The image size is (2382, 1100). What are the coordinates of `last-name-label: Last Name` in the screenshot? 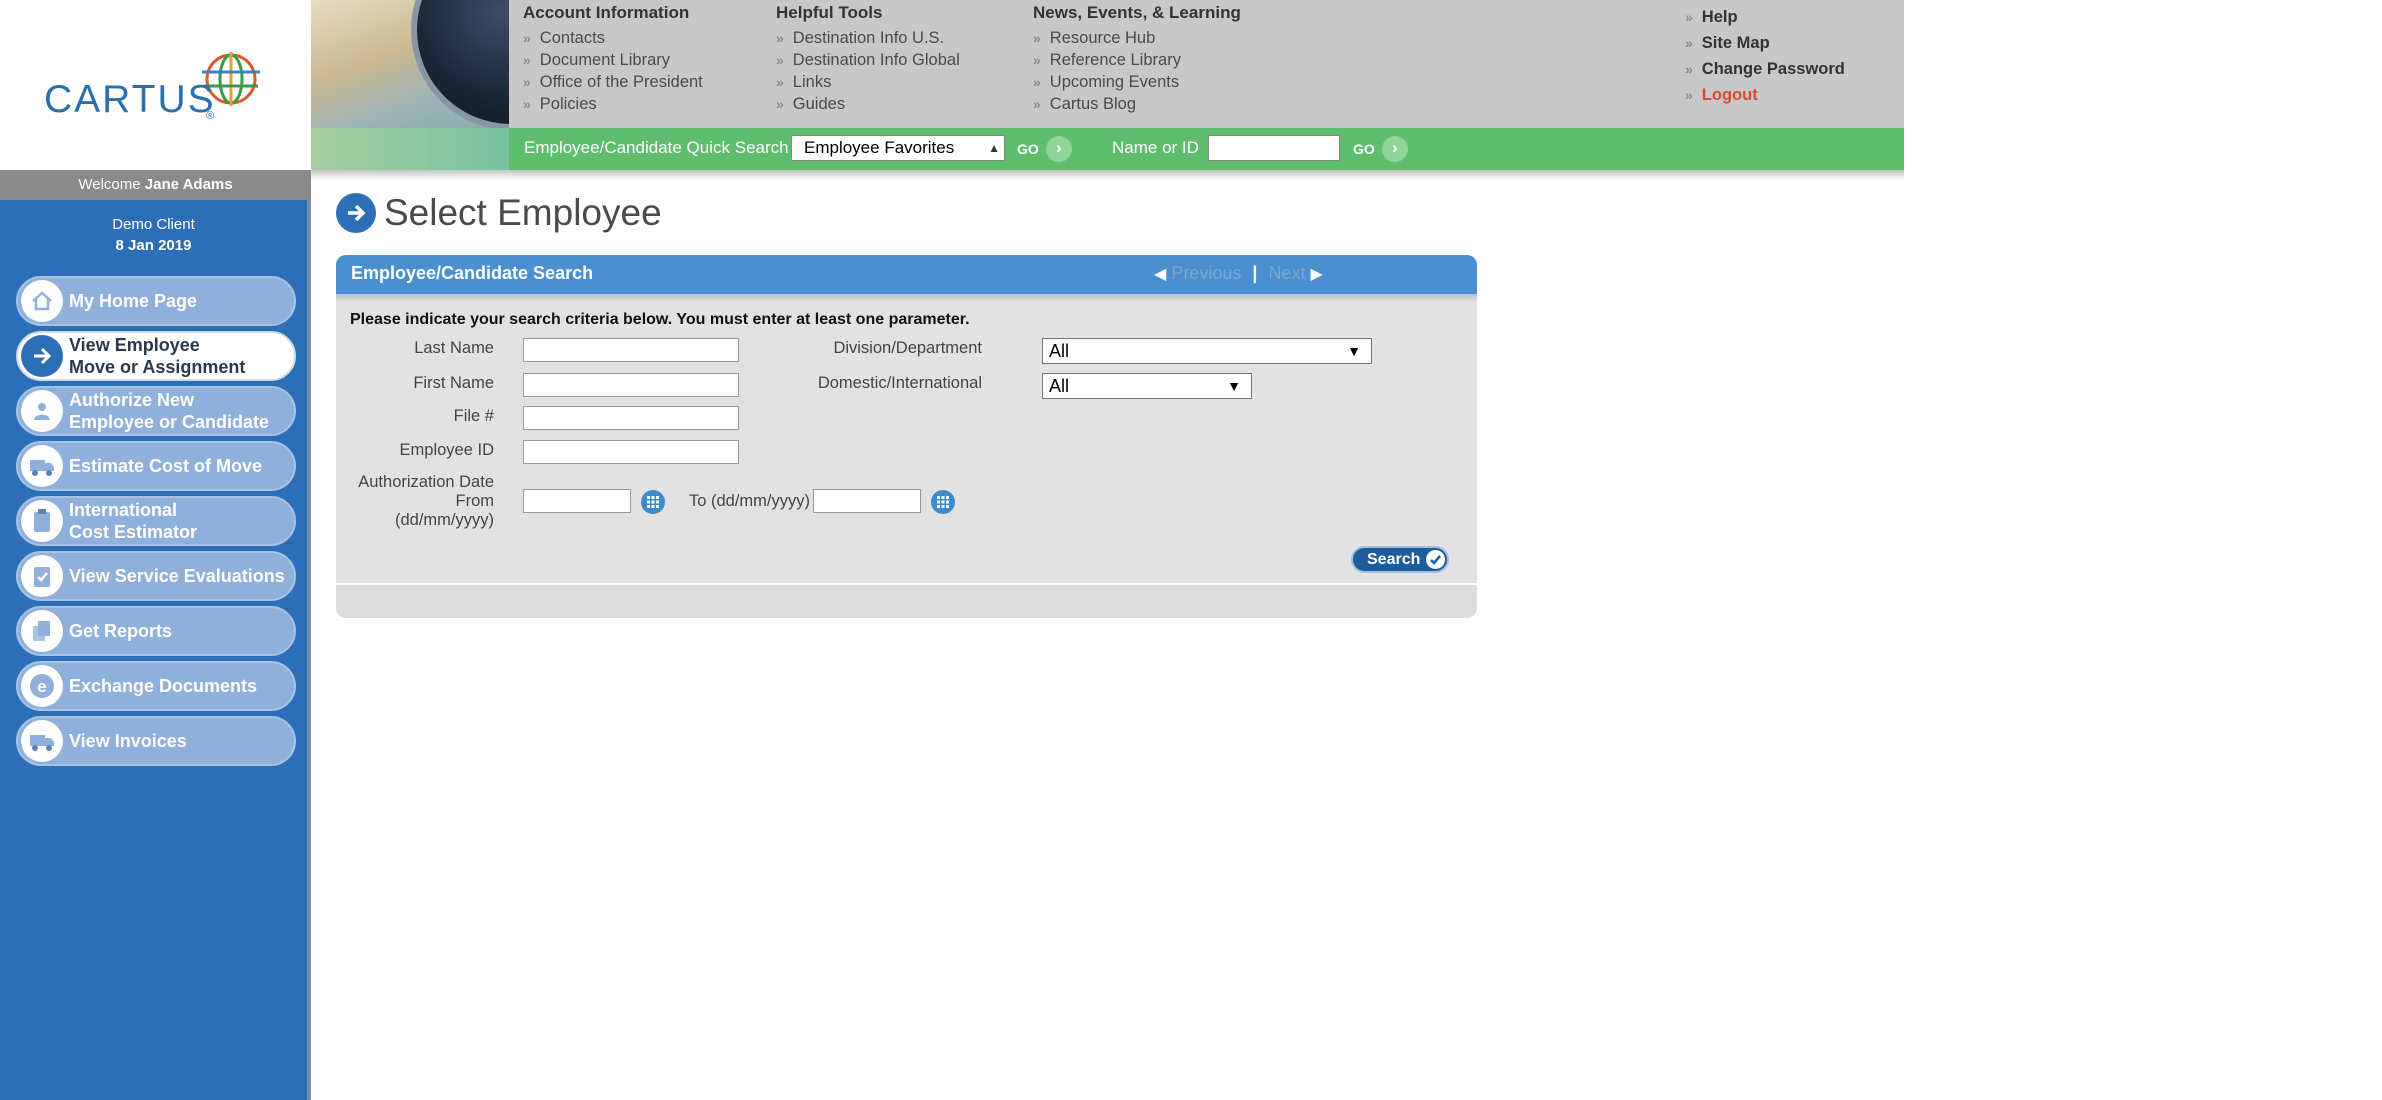 It's located at (454, 348).